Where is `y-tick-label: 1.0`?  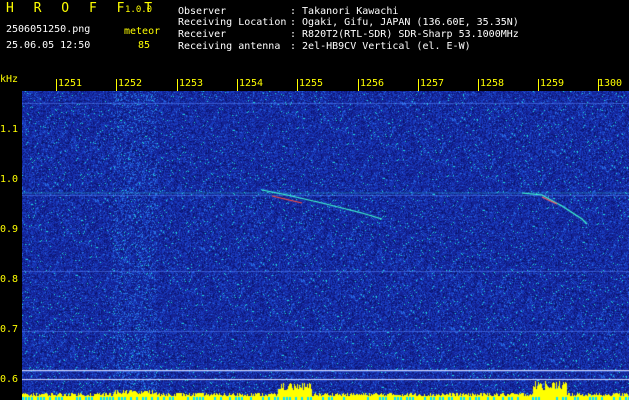 y-tick-label: 1.0 is located at coordinates (9, 179).